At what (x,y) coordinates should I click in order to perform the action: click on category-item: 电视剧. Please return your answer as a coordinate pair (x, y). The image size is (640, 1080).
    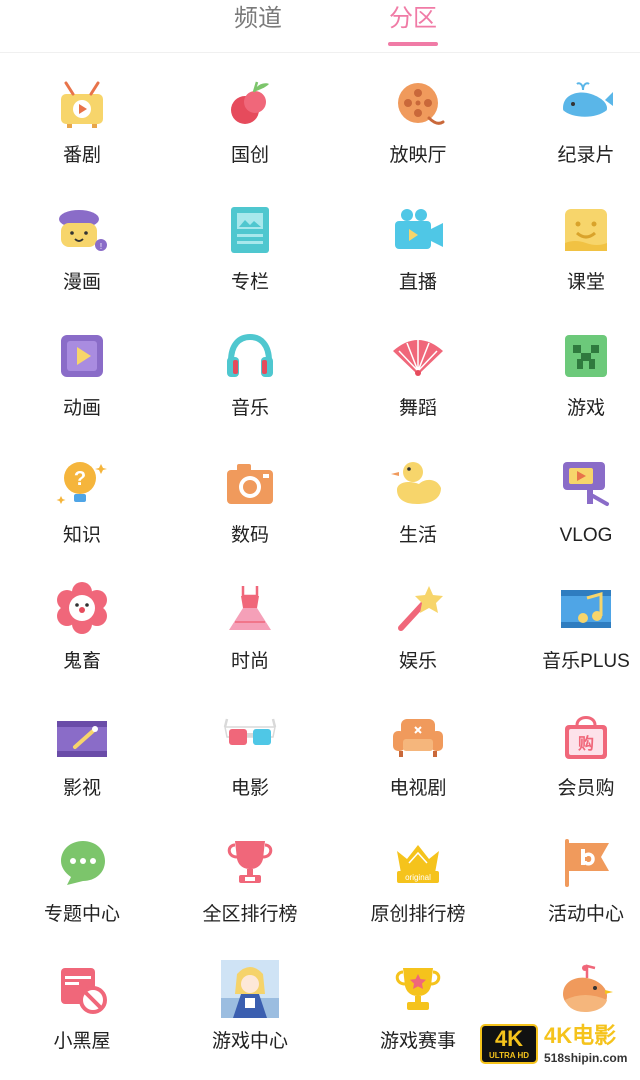
    Looking at the image, I should click on (418, 764).